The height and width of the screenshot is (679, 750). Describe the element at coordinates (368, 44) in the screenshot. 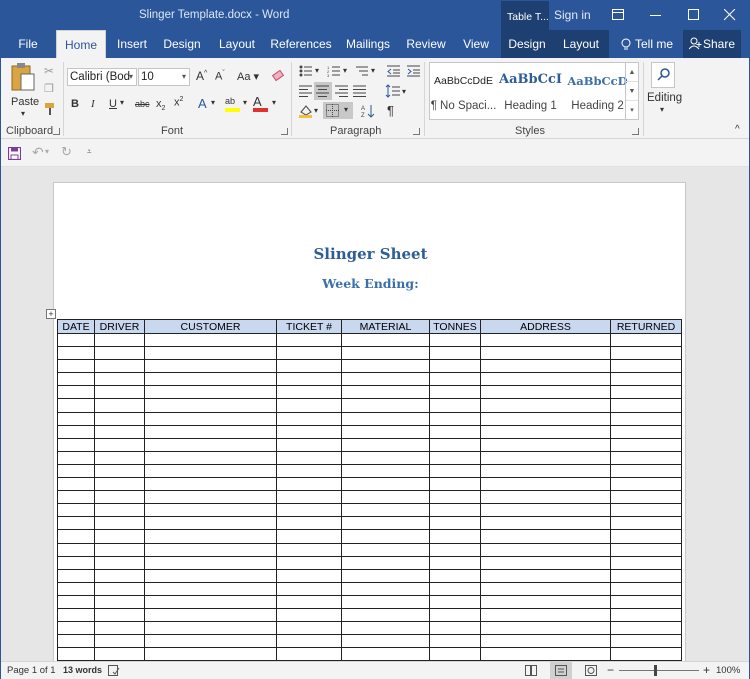

I see `tab-mailings: Mailings` at that location.